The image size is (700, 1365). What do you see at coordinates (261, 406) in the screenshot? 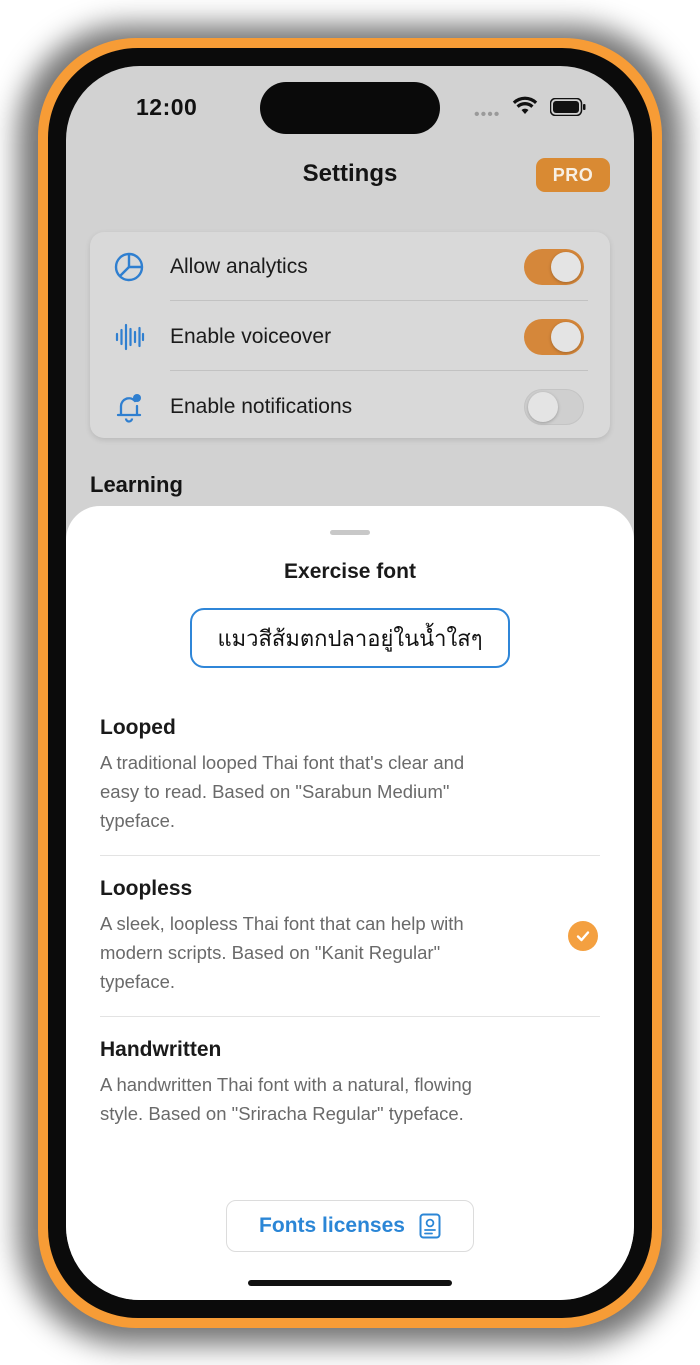
I see `setting-label-notifications: Enable notifications` at bounding box center [261, 406].